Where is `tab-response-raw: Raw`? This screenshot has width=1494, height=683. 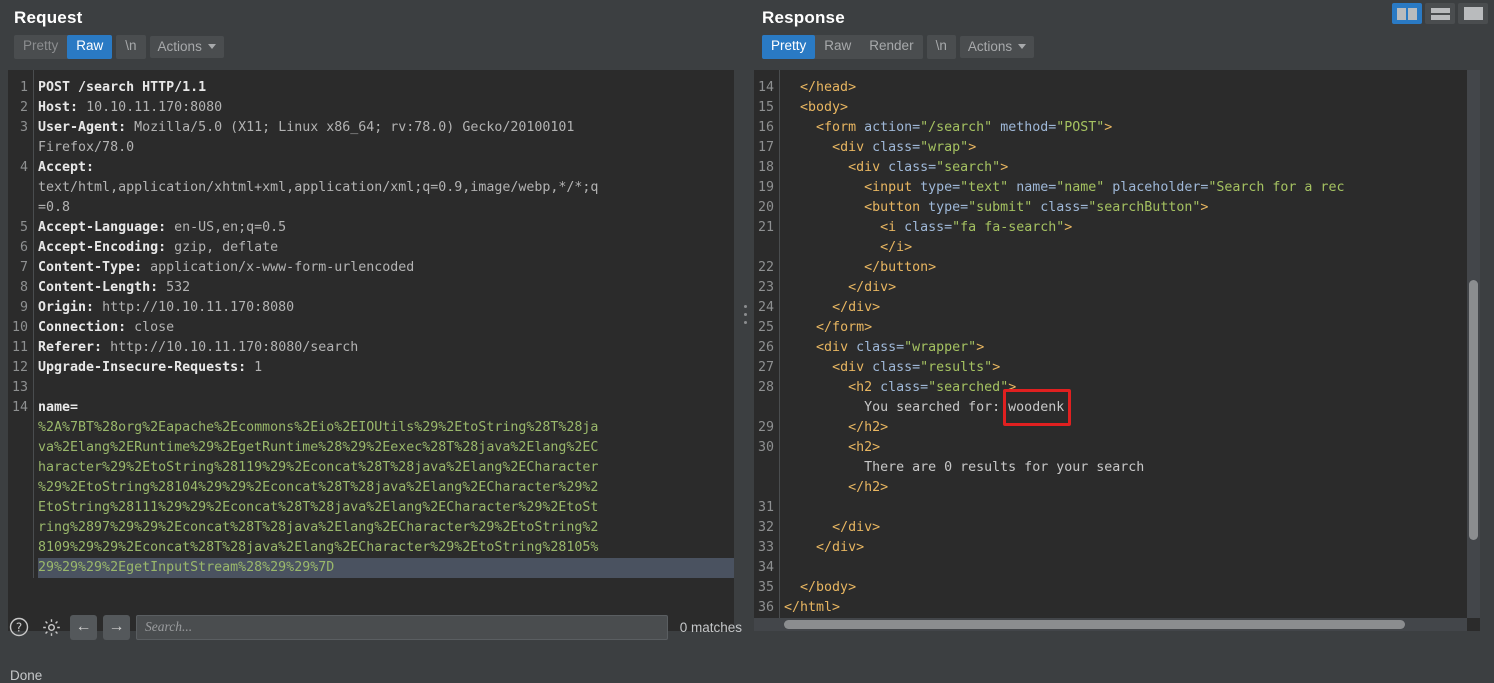 tab-response-raw: Raw is located at coordinates (837, 47).